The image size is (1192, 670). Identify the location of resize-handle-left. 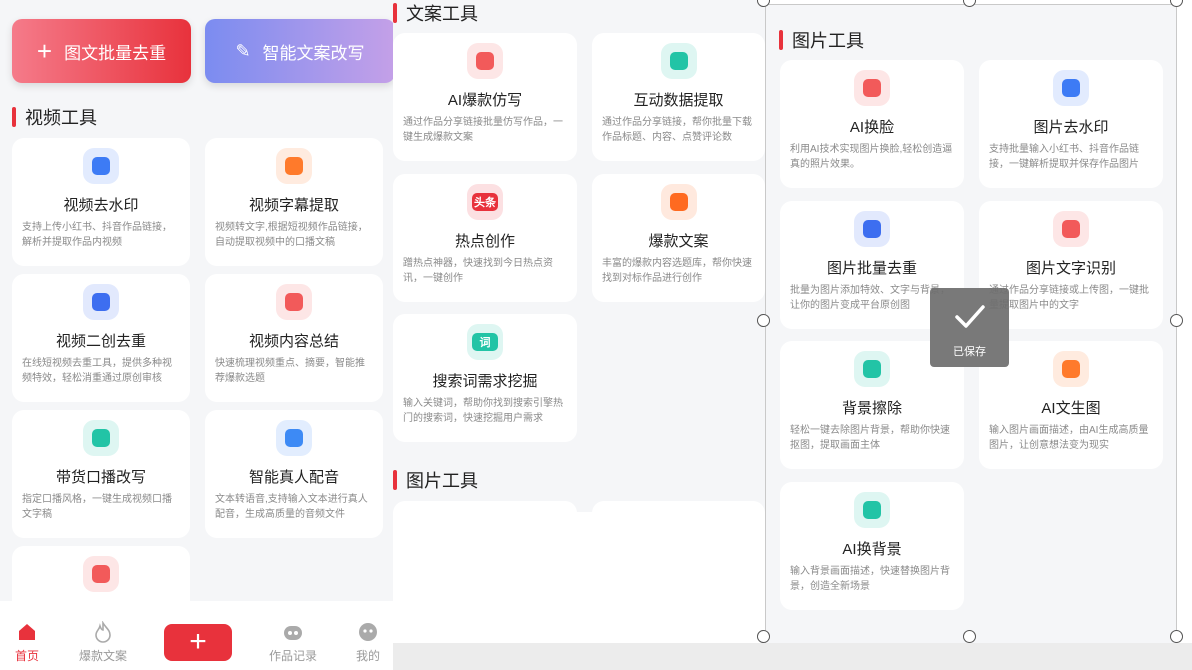
(763, 320).